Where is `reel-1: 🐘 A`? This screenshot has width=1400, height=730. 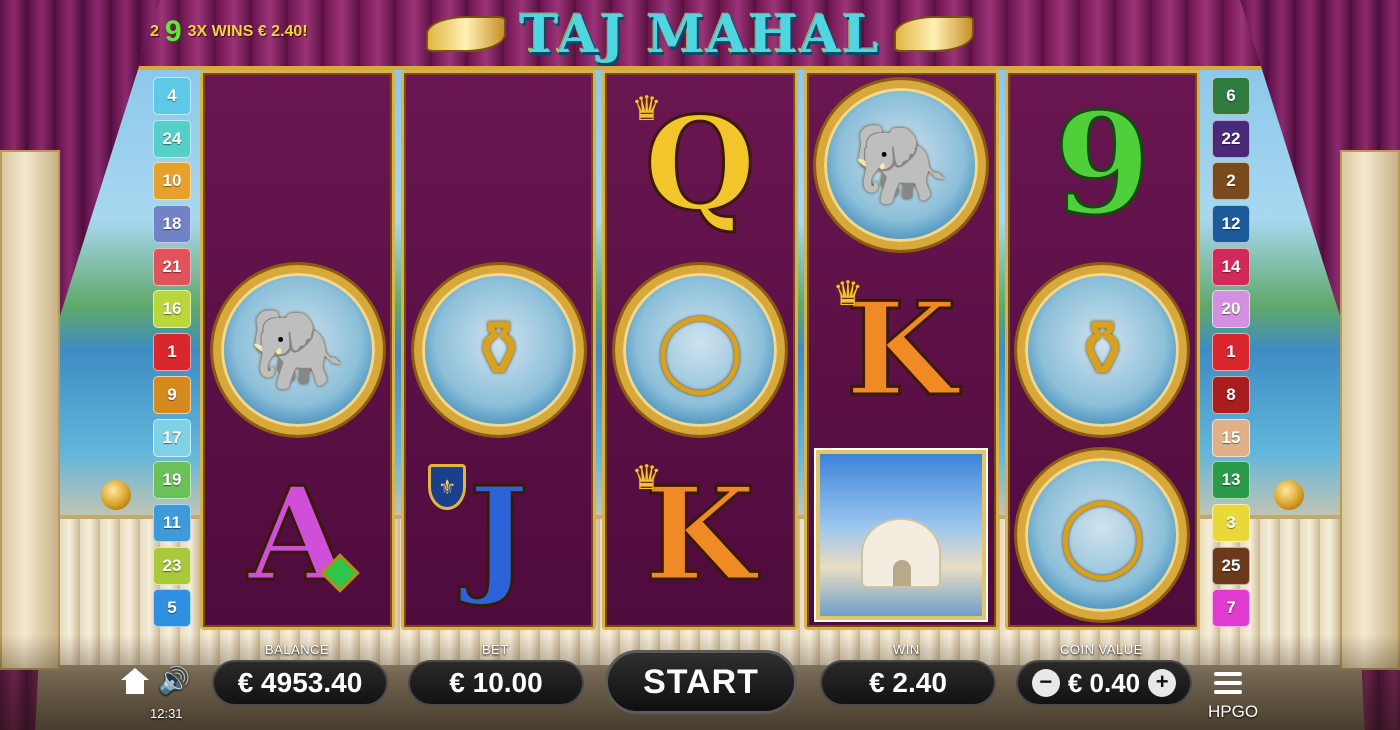 reel-1: 🐘 A is located at coordinates (298, 350).